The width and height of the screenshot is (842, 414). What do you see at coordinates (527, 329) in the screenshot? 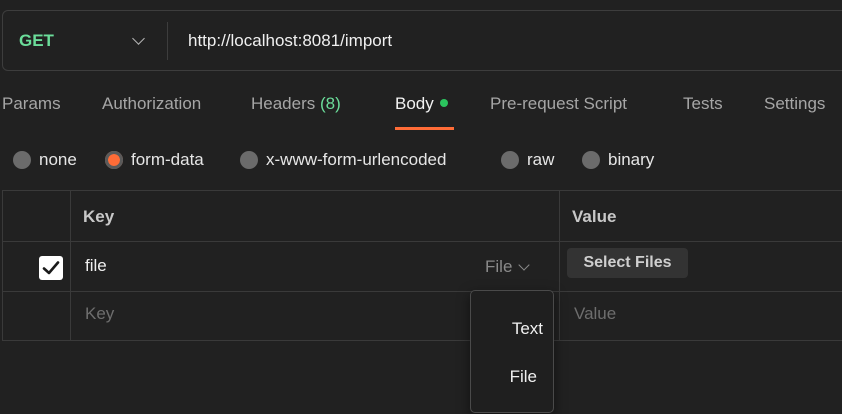
I see `dropdown-option-text: Text` at bounding box center [527, 329].